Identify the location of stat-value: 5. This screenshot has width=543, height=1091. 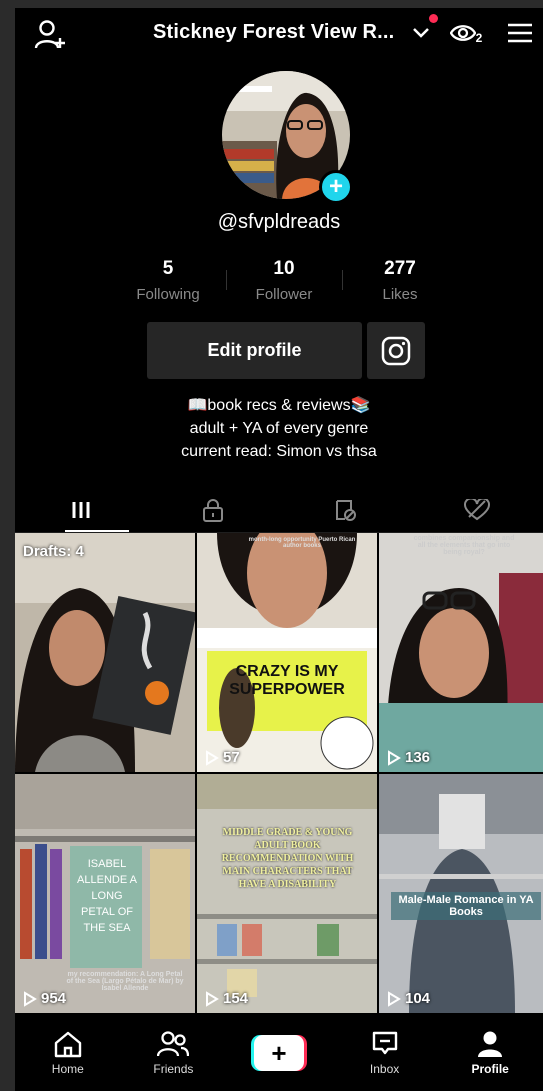
(168, 268).